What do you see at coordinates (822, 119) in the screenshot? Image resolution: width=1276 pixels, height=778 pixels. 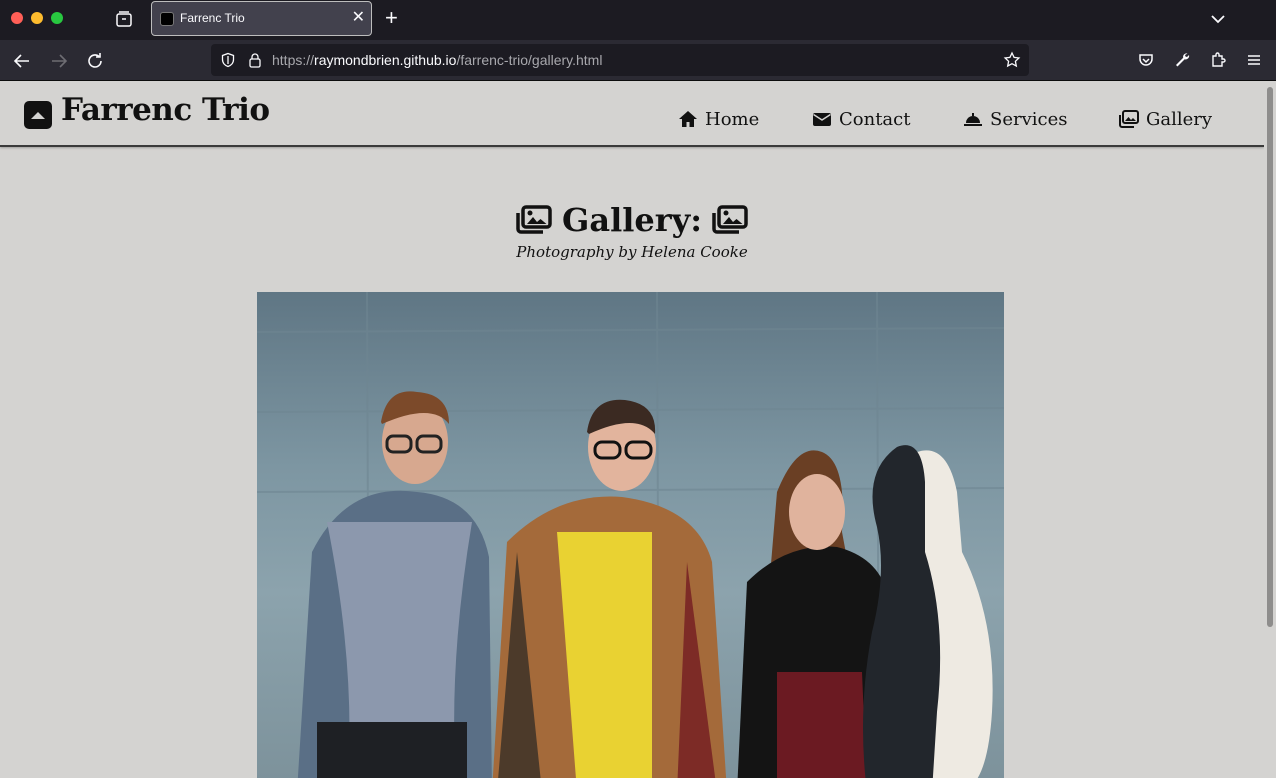 I see `envelope-icon` at bounding box center [822, 119].